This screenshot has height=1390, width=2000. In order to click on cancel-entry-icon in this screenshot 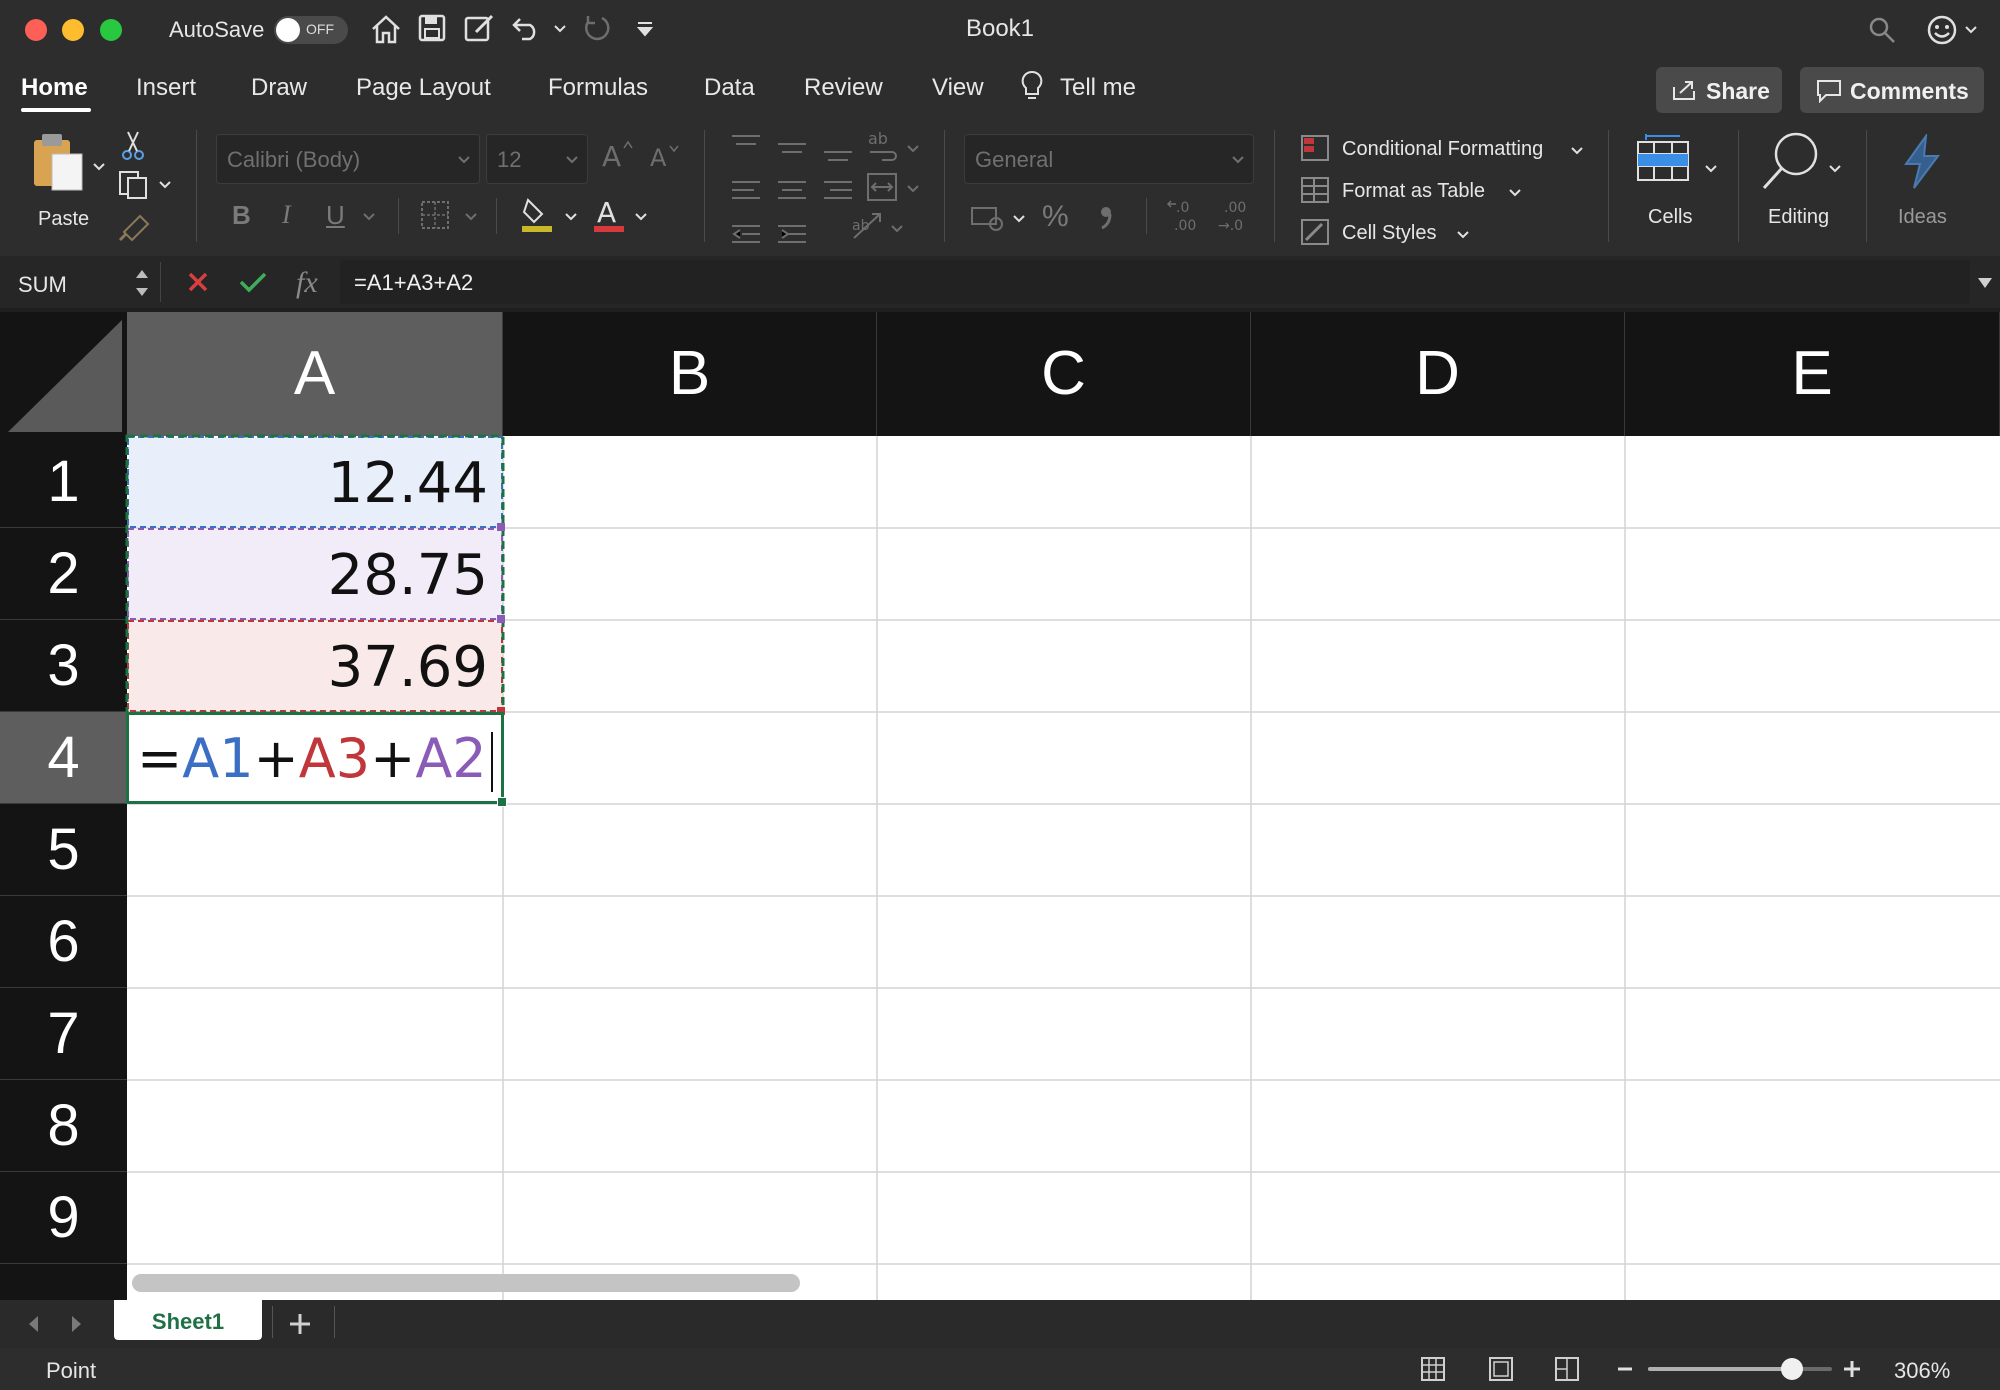, I will do `click(198, 282)`.